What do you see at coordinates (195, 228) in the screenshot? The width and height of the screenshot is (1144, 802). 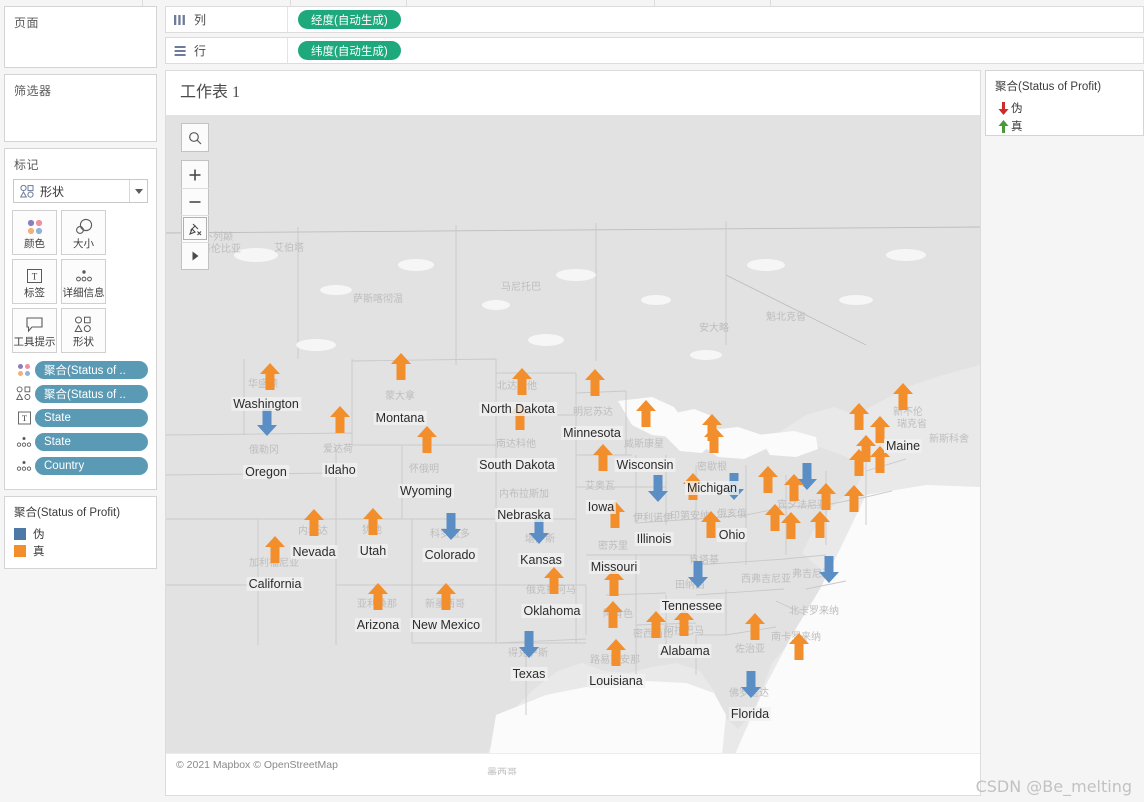 I see `reset-pin-icon` at bounding box center [195, 228].